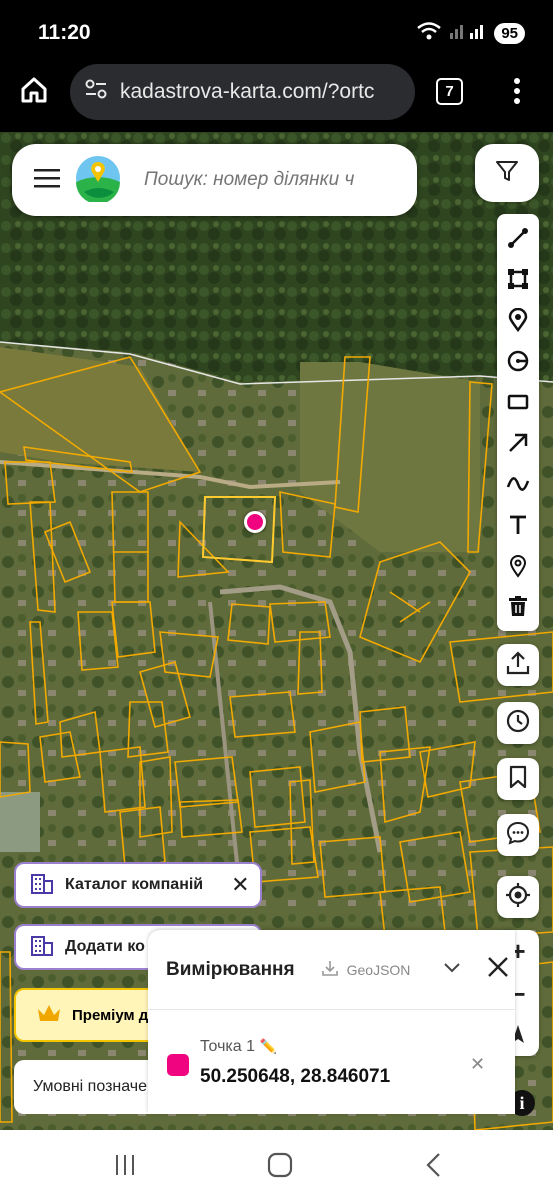 The image size is (553, 1200). Describe the element at coordinates (240, 885) in the screenshot. I see `close-icon: ✕` at that location.